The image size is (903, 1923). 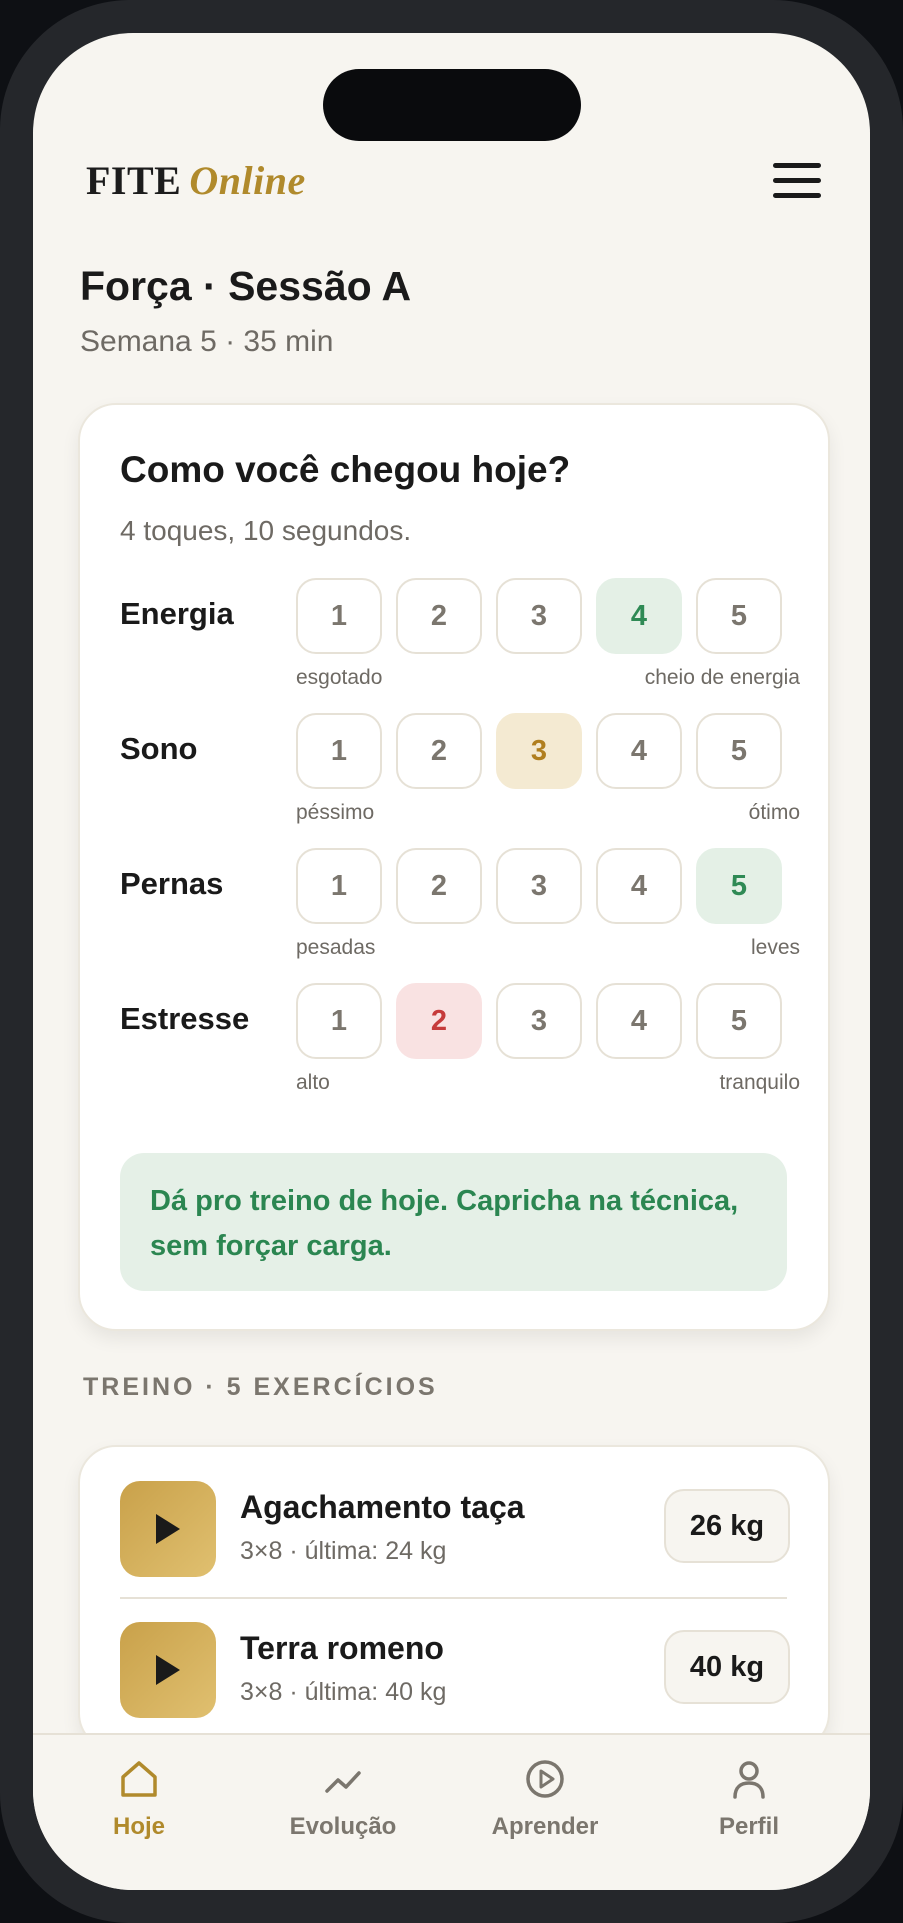 I want to click on rating-option-selected: 5, so click(x=739, y=886).